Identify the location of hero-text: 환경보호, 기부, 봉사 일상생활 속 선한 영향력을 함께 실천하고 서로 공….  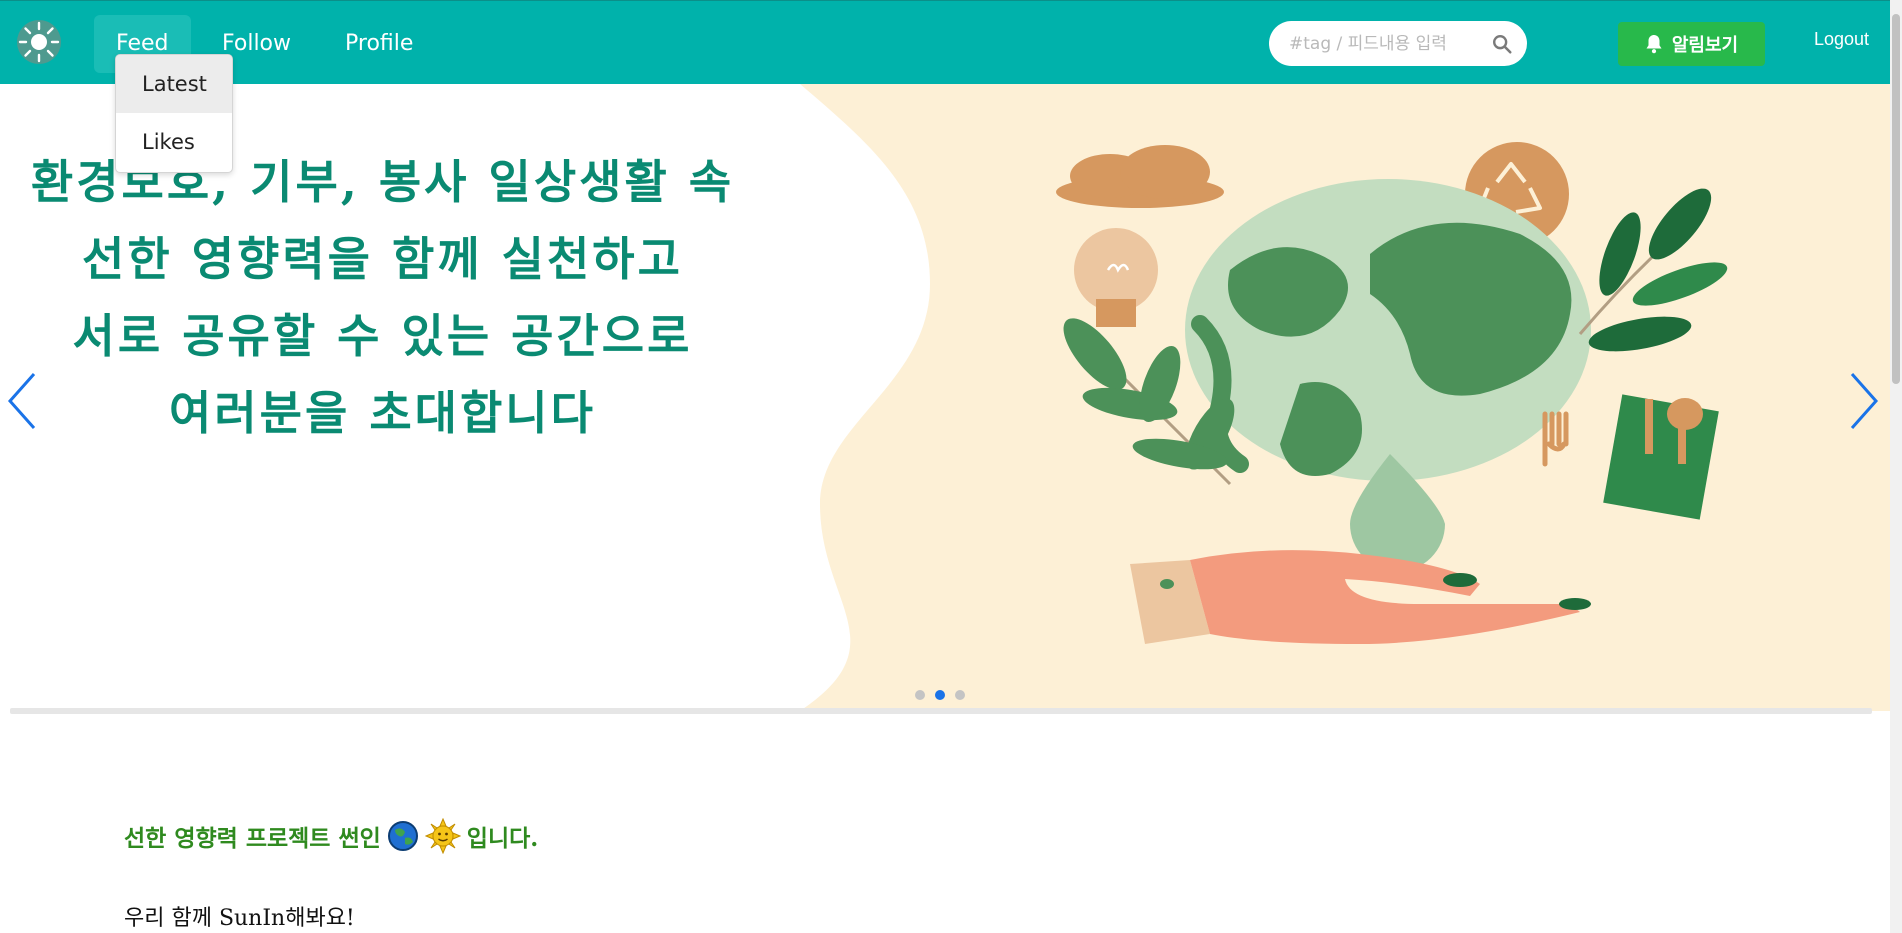
(382, 298).